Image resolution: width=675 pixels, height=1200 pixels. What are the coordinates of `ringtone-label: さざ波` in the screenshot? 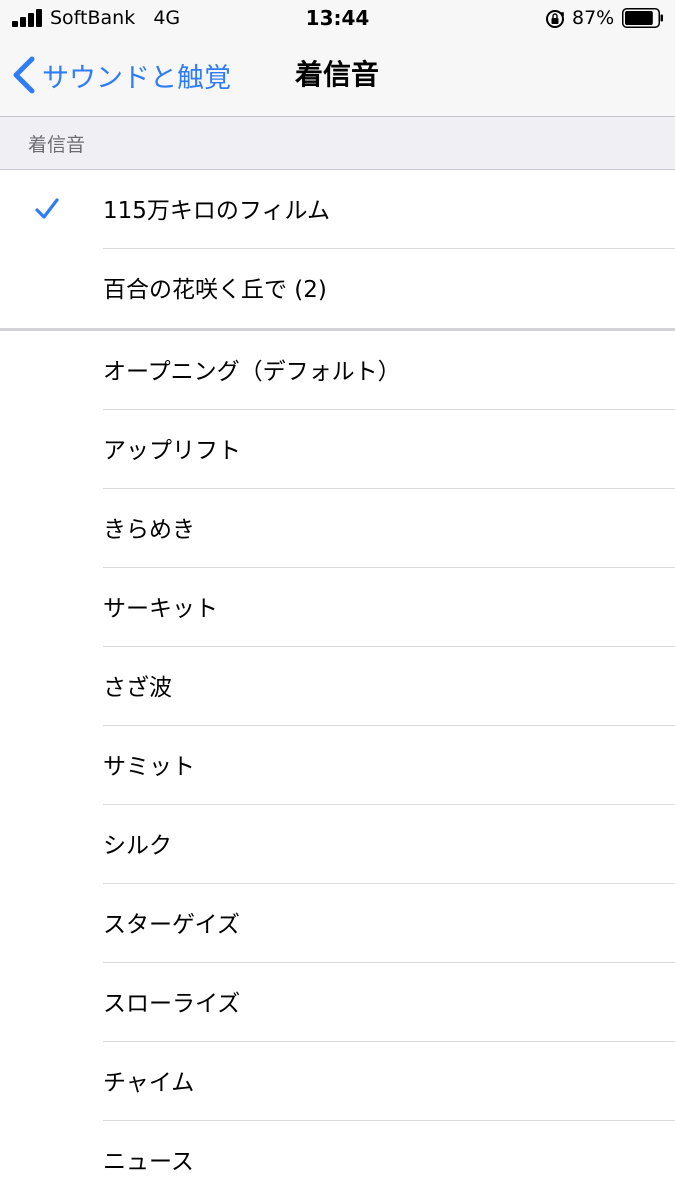 It's located at (137, 688).